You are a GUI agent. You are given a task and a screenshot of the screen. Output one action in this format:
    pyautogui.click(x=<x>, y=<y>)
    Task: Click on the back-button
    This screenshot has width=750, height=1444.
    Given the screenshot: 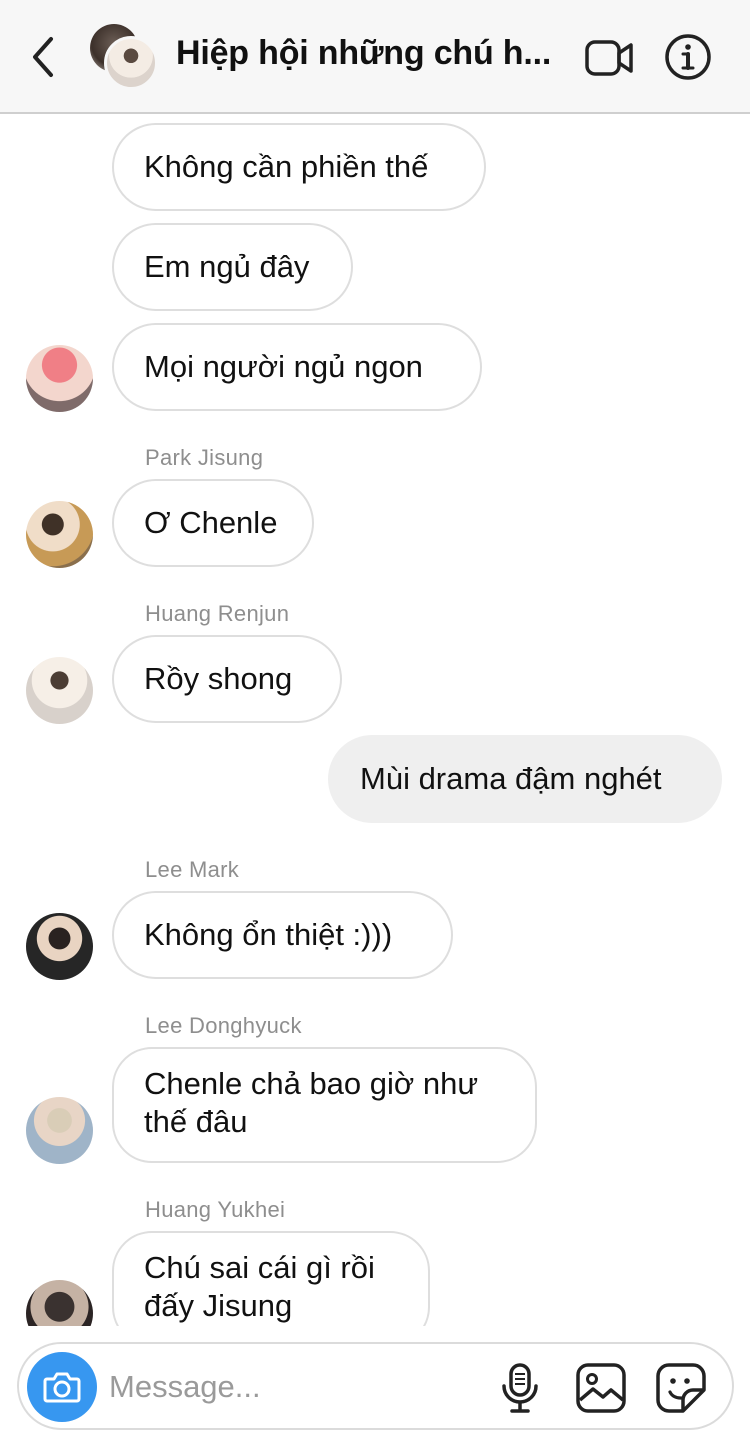 What is the action you would take?
    pyautogui.click(x=44, y=57)
    